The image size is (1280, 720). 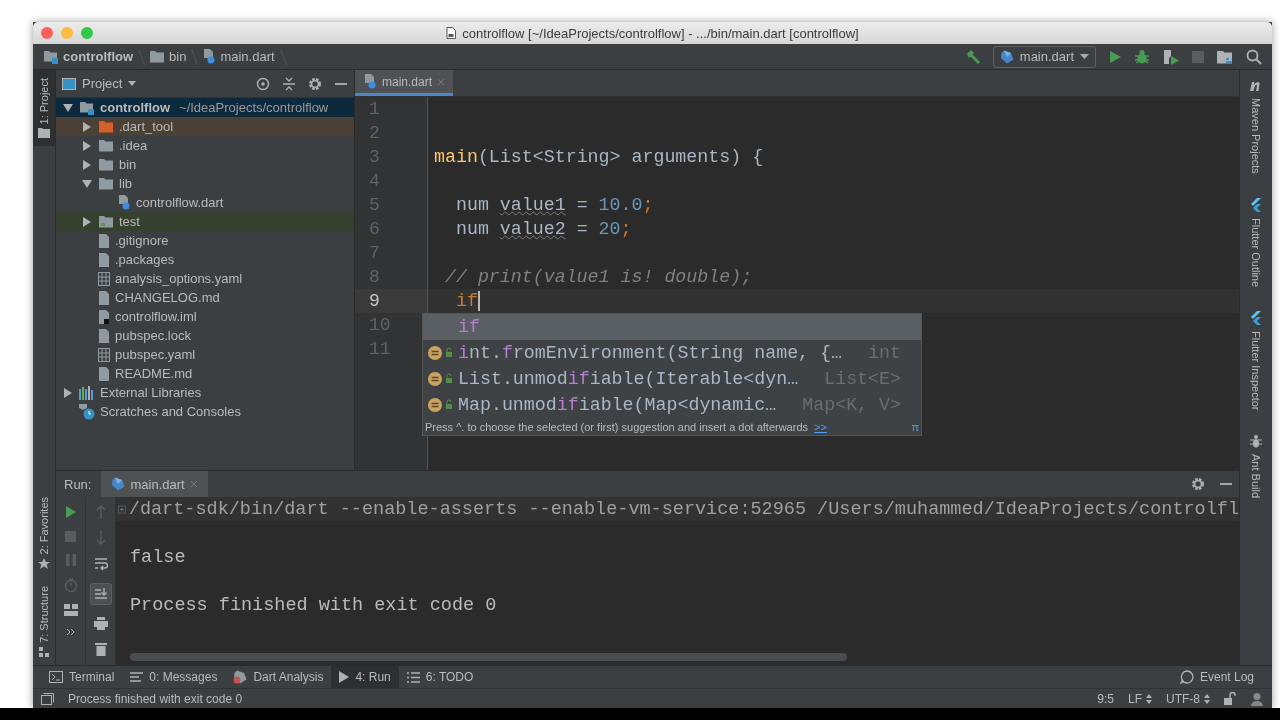 What do you see at coordinates (44, 108) in the screenshot?
I see `tool-window-button: 1: Project` at bounding box center [44, 108].